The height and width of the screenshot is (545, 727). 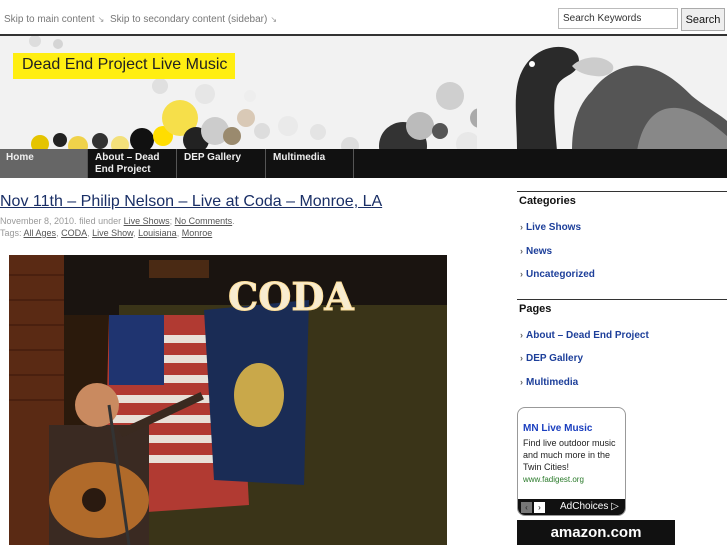 What do you see at coordinates (112, 233) in the screenshot?
I see `tag-link: Live Show` at bounding box center [112, 233].